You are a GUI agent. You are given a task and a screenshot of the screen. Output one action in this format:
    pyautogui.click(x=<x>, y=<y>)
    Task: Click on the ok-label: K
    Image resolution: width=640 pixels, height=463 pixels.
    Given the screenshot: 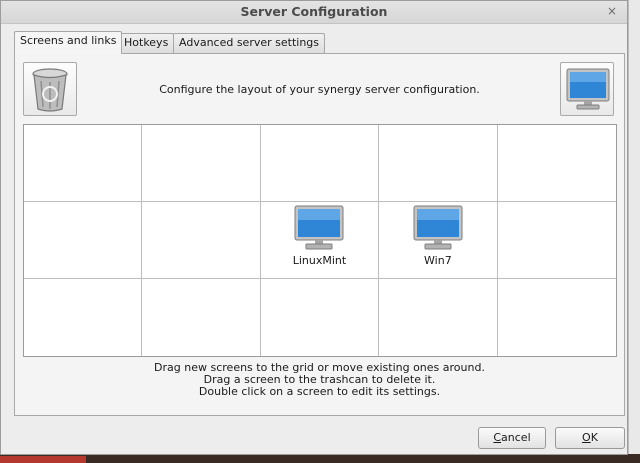 What is the action you would take?
    pyautogui.click(x=594, y=437)
    